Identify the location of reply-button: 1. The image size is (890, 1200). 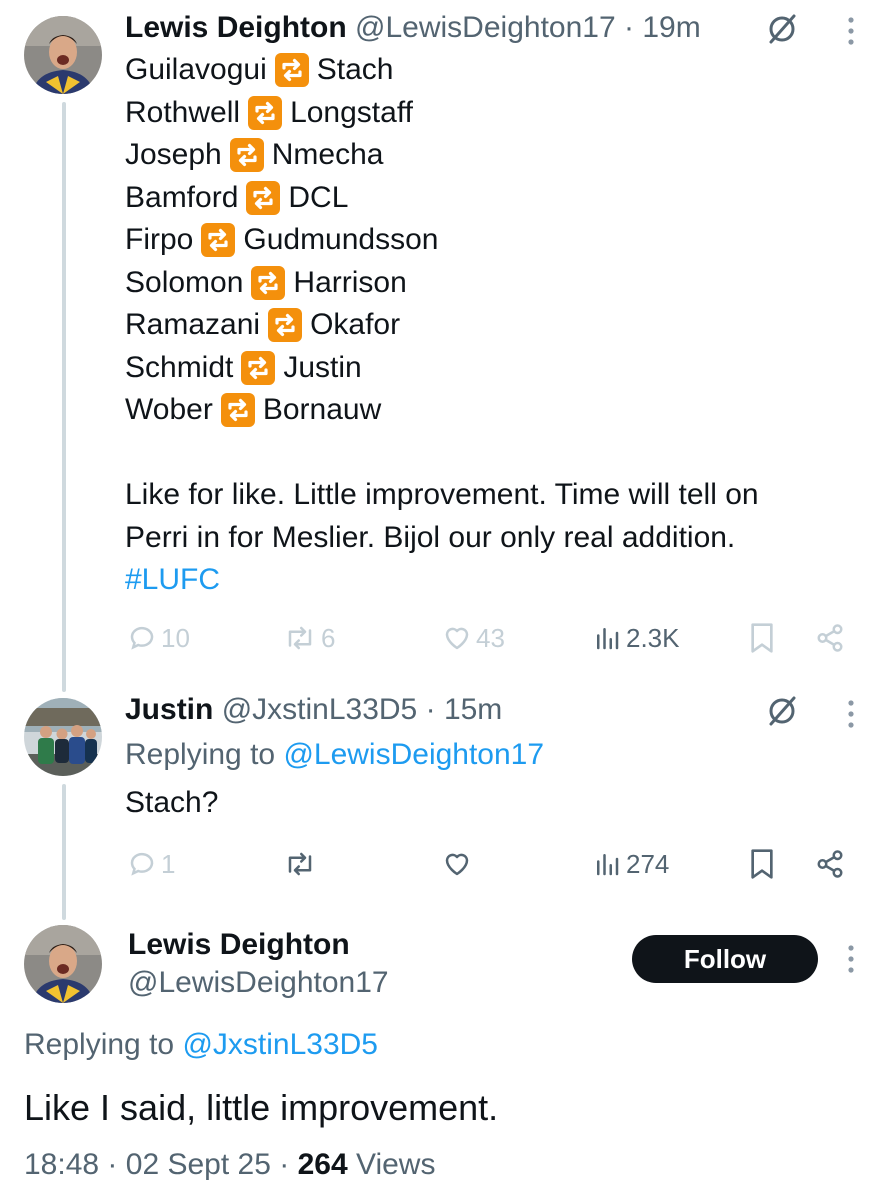
(151, 864).